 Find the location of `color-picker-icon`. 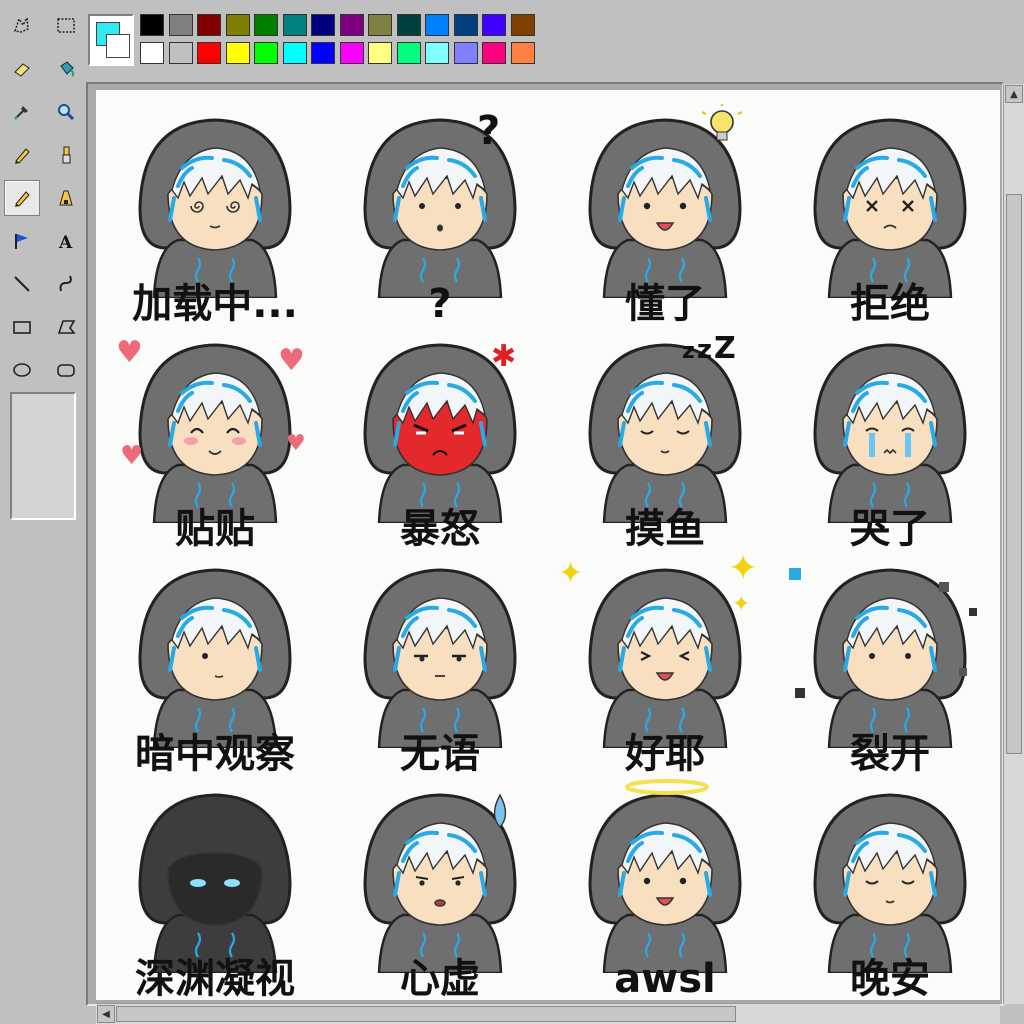

color-picker-icon is located at coordinates (22, 112).